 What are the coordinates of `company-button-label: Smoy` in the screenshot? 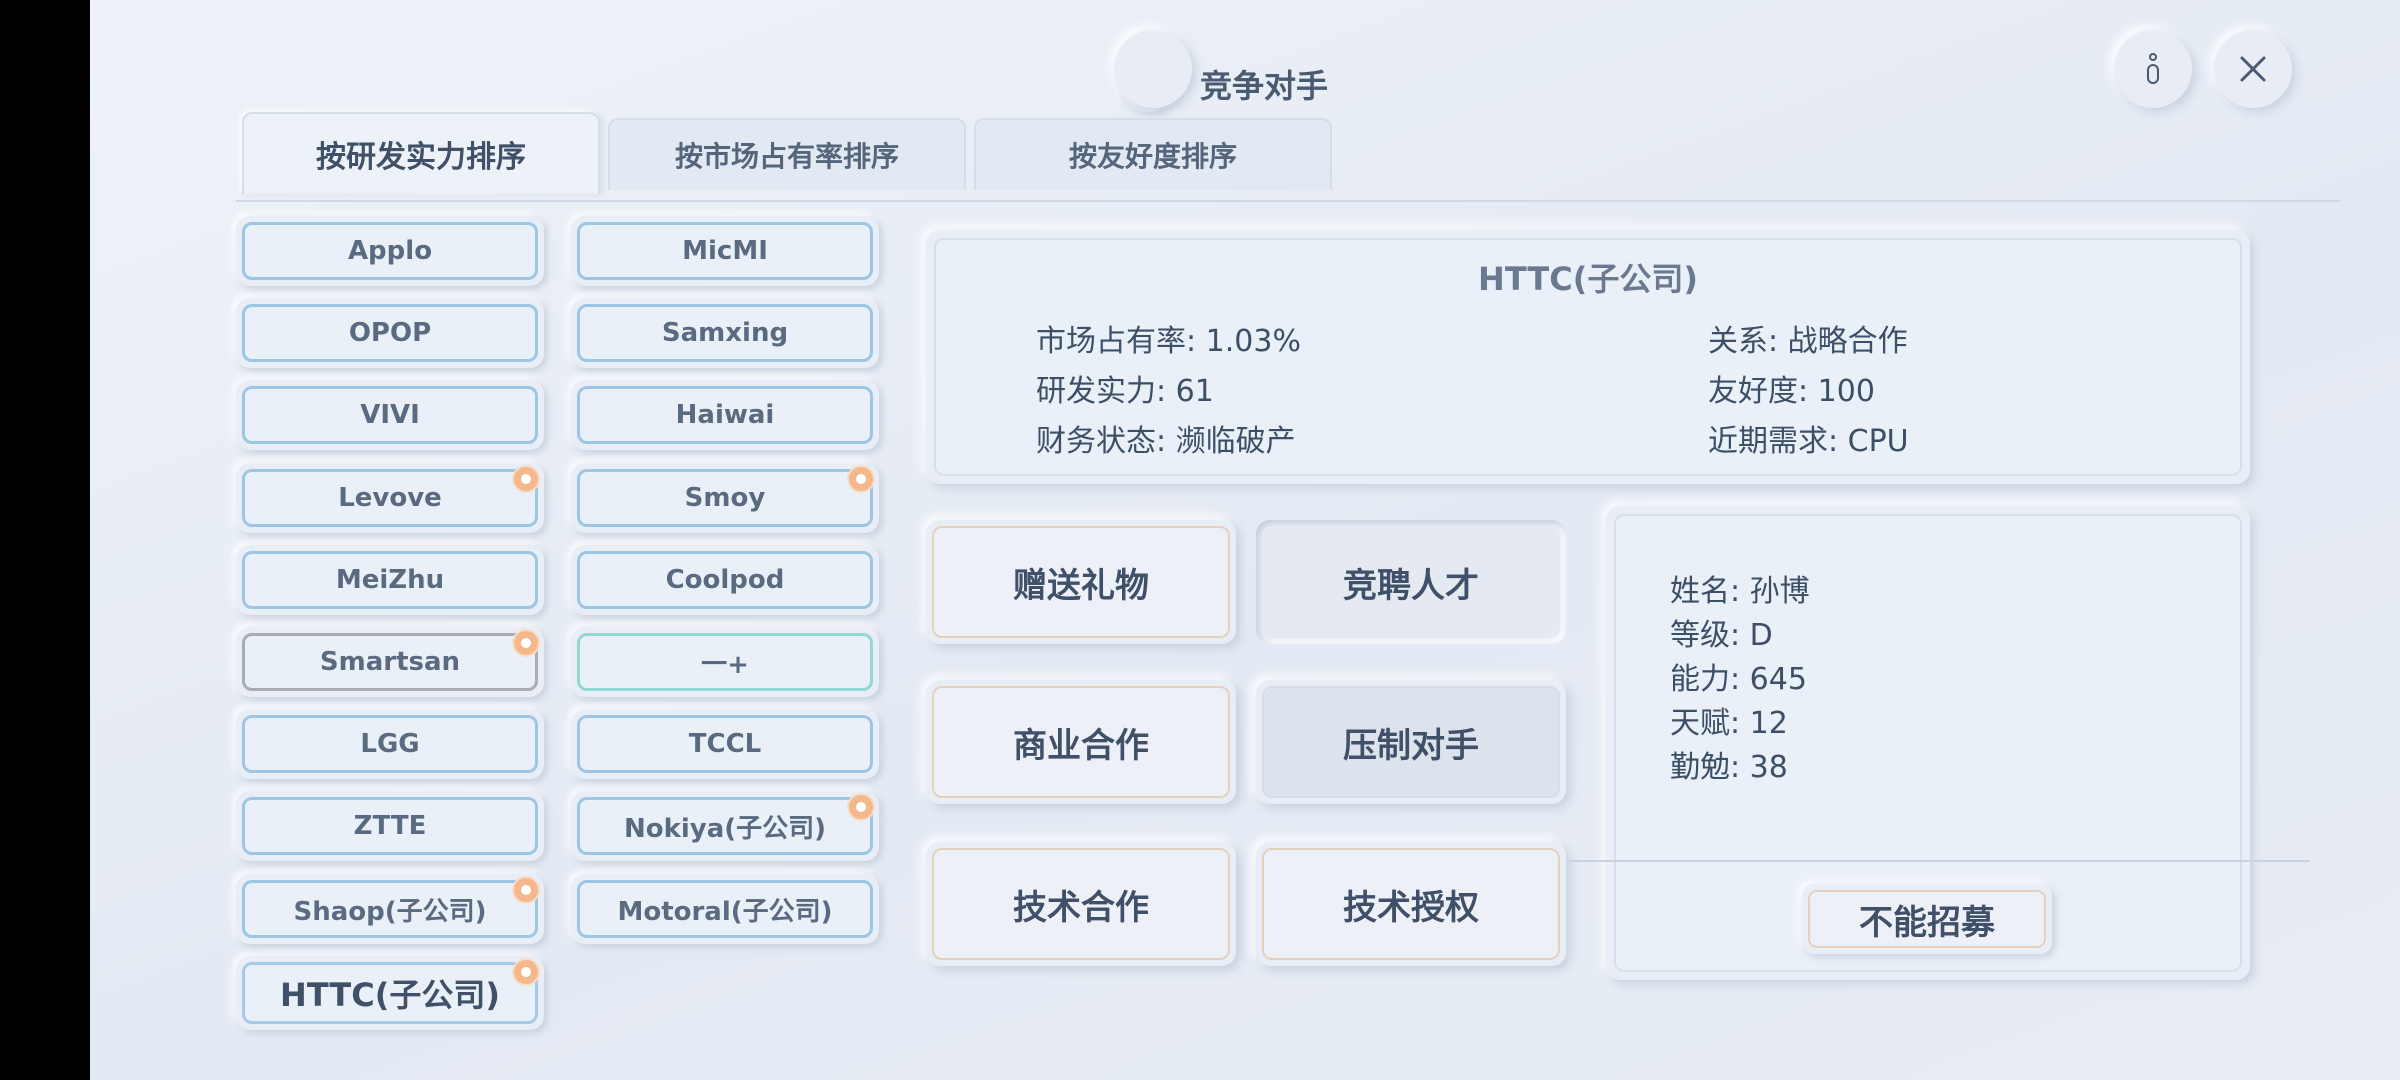 It's located at (725, 498).